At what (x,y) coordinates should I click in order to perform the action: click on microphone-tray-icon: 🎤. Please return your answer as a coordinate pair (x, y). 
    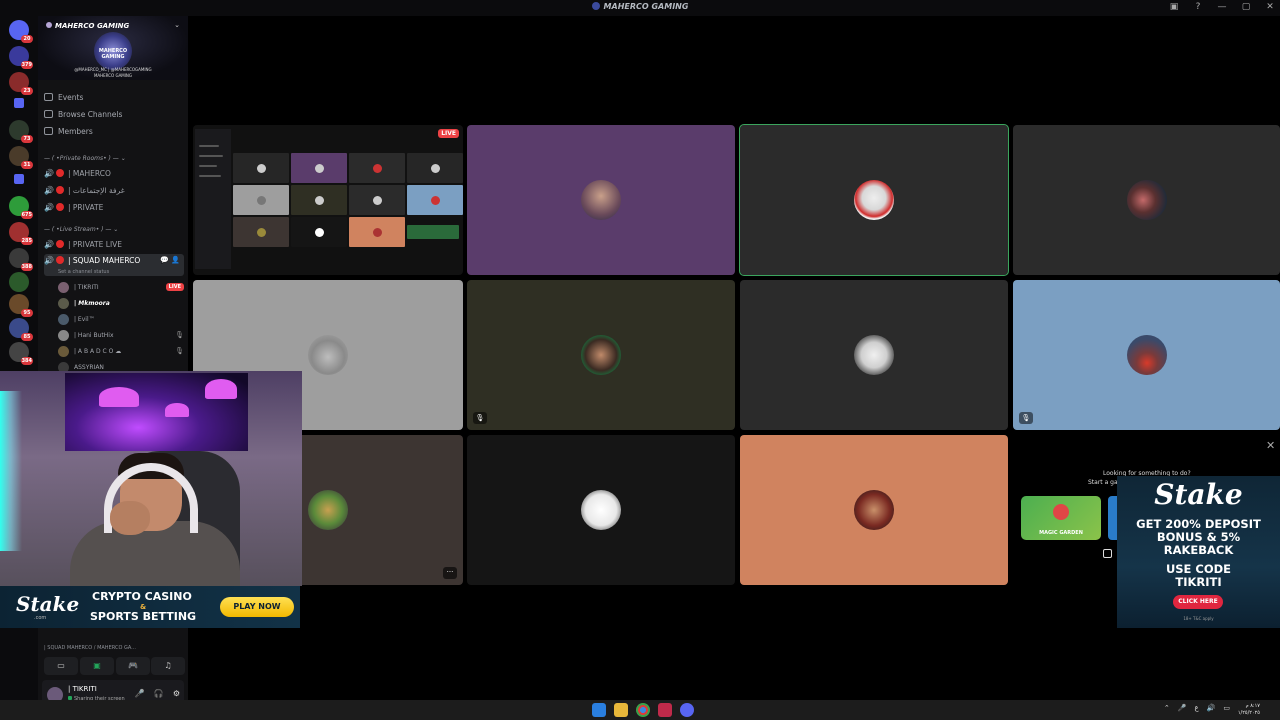
    Looking at the image, I should click on (1182, 708).